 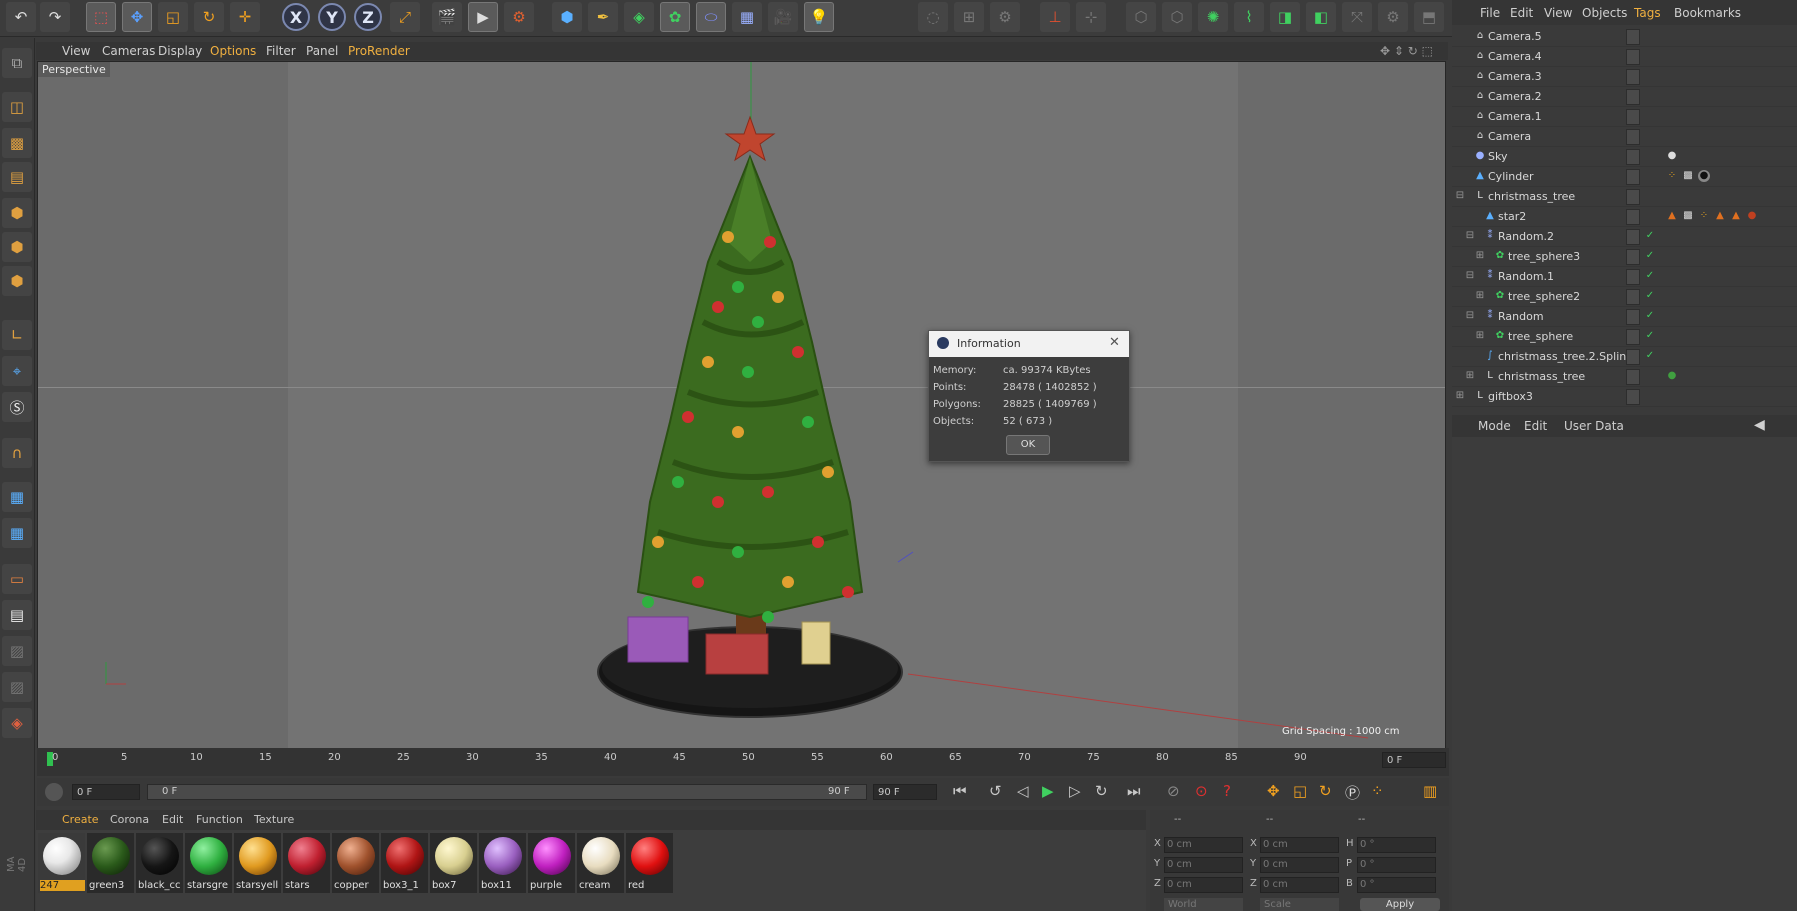 I want to click on object-row: ⊞ Lchristmass_tree ●, so click(x=1624, y=376).